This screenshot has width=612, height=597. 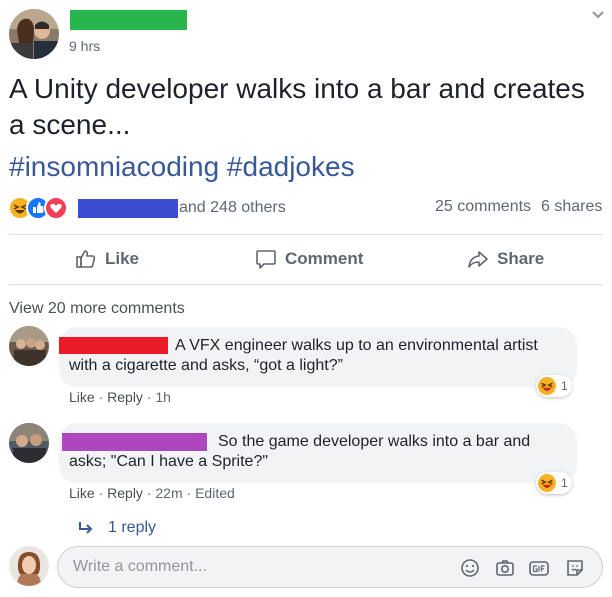 I want to click on like-button: Like, so click(x=107, y=259).